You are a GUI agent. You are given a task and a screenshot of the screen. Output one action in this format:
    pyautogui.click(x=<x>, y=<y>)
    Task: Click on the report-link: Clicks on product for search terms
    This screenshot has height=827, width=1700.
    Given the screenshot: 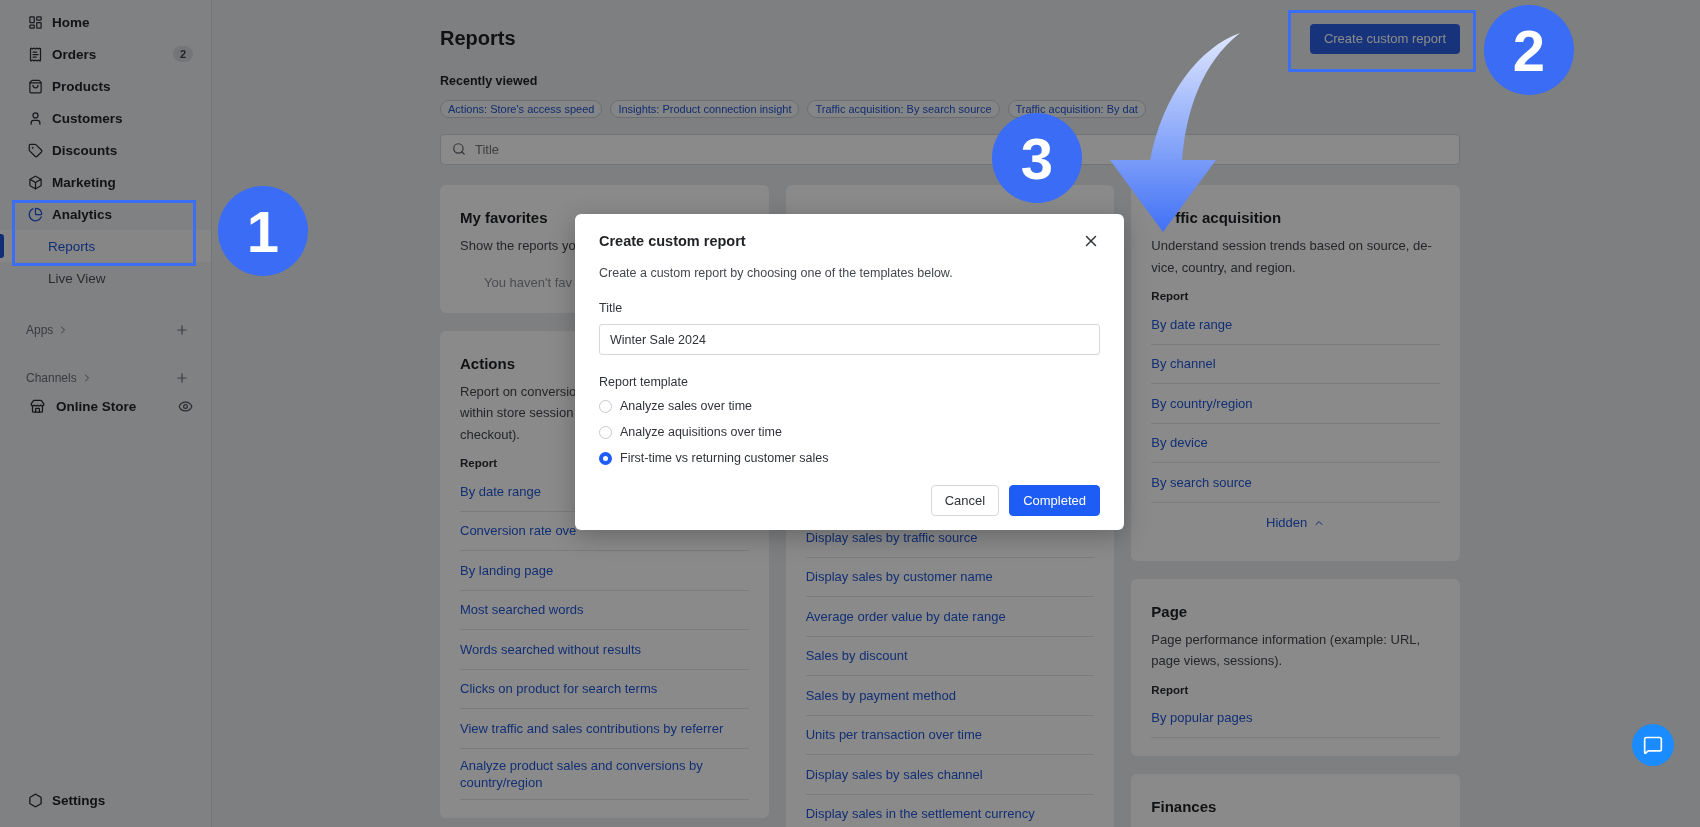 What is the action you would take?
    pyautogui.click(x=559, y=689)
    